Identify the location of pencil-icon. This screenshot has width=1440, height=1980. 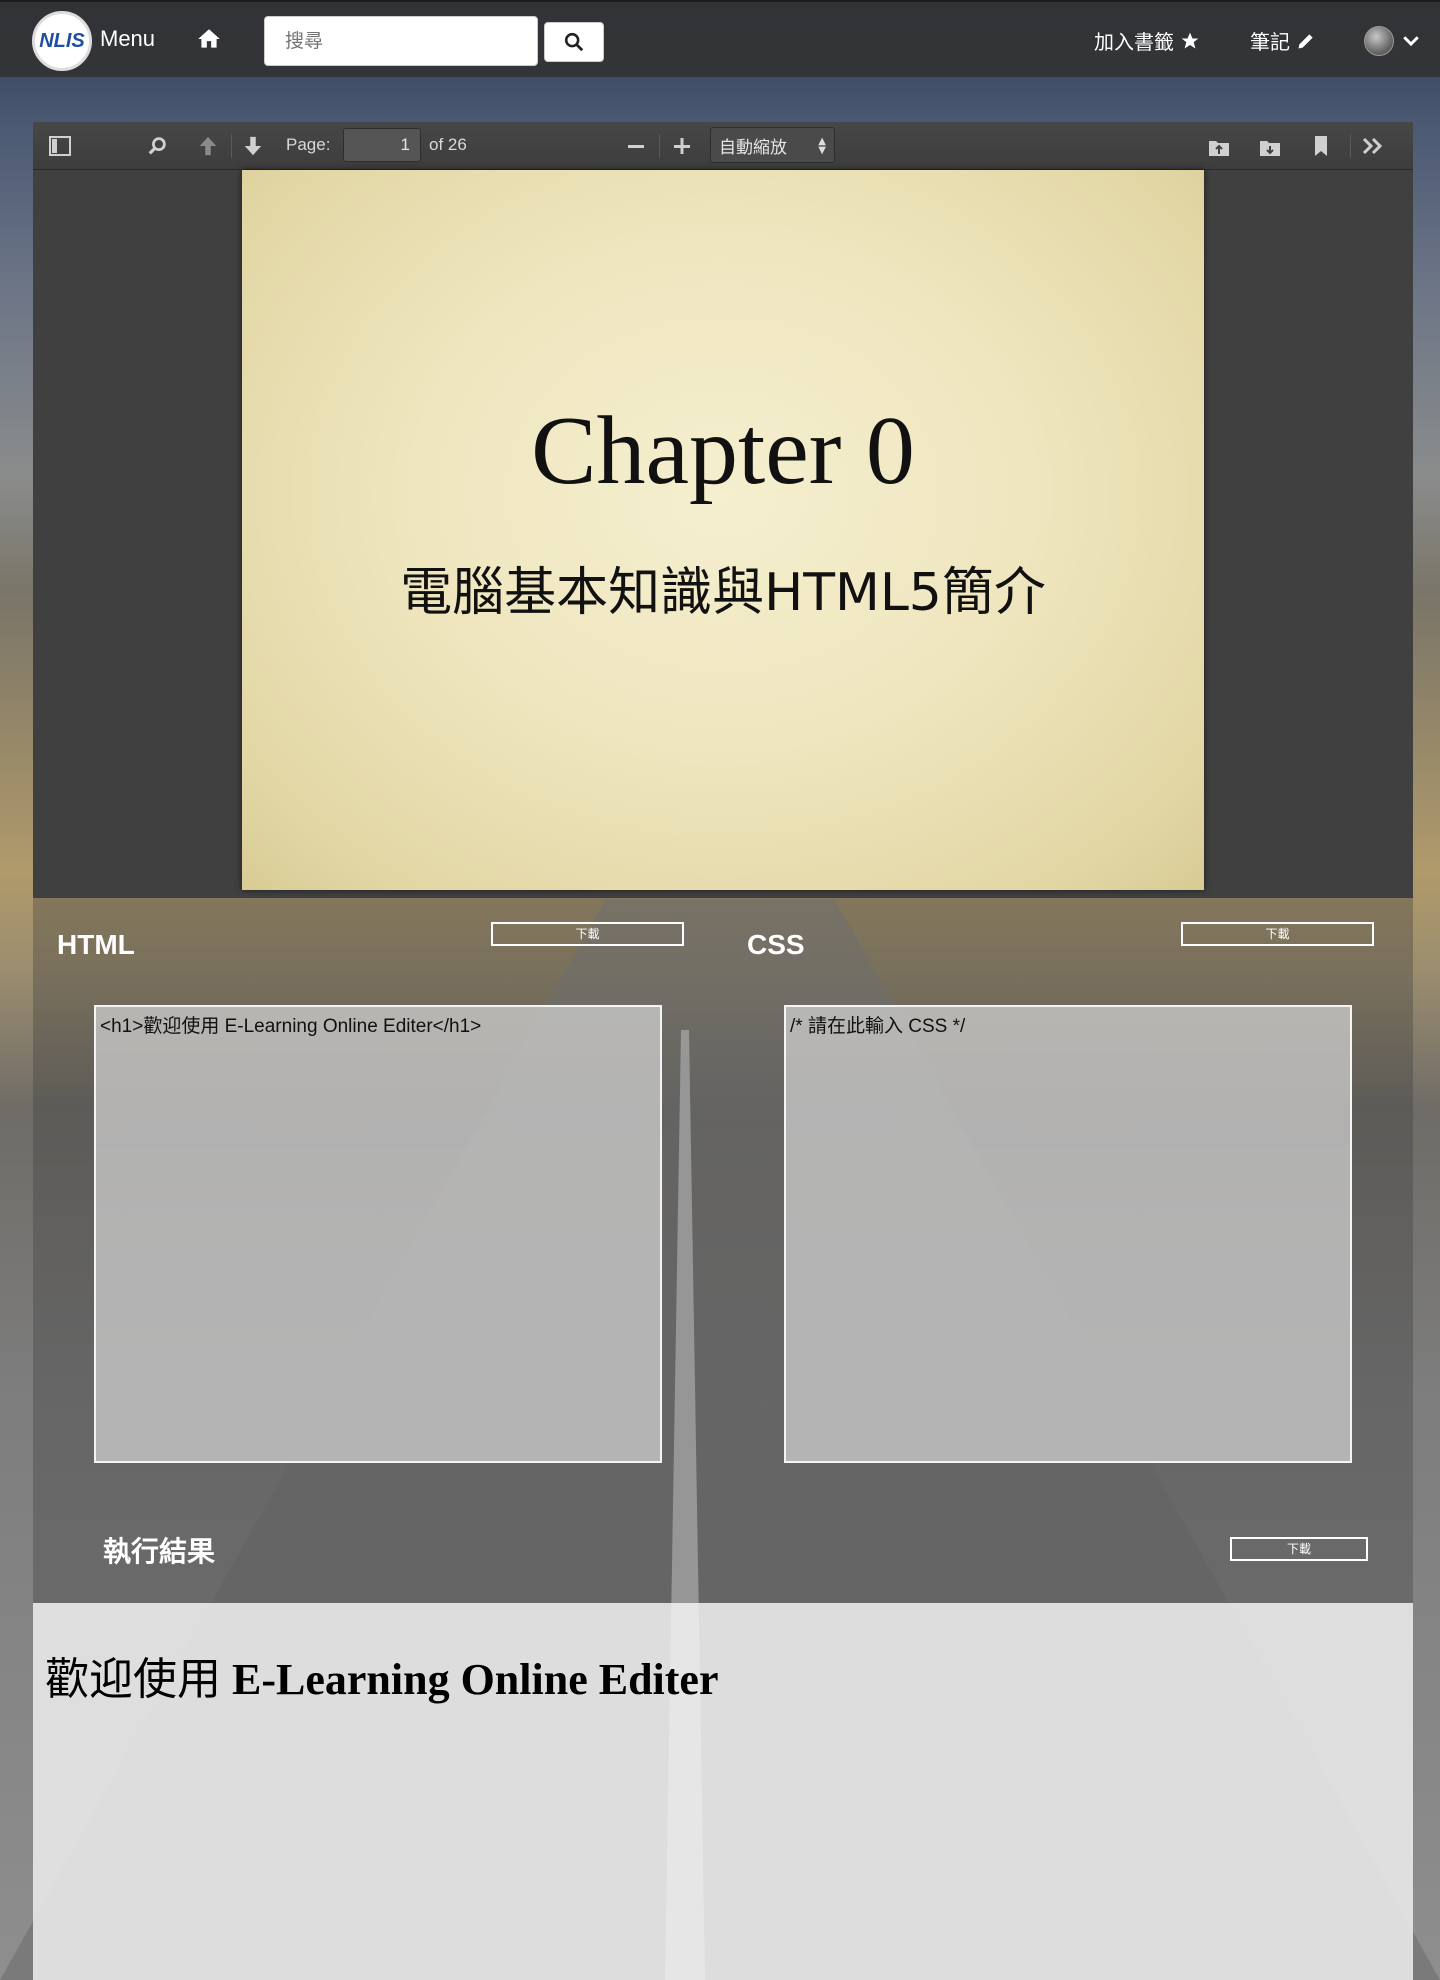
(1305, 40).